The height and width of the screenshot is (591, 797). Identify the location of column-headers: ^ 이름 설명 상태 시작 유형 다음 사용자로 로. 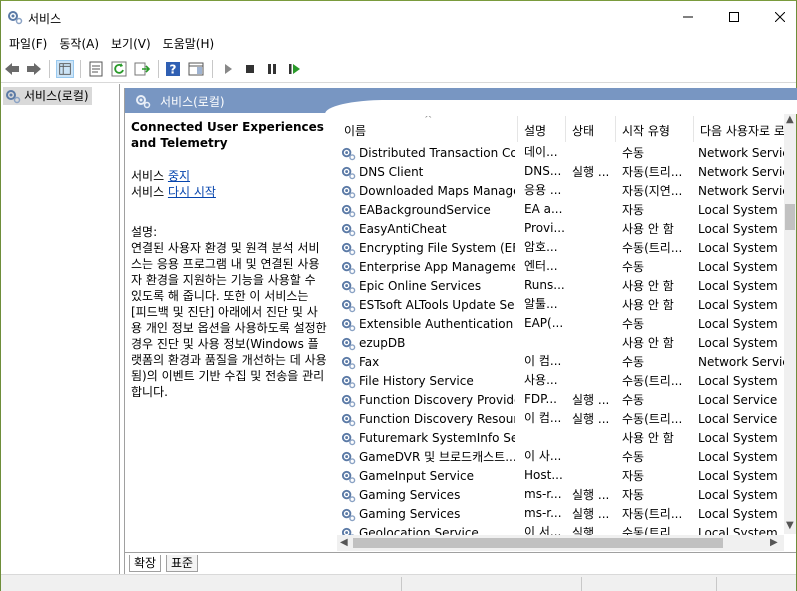
(567, 129).